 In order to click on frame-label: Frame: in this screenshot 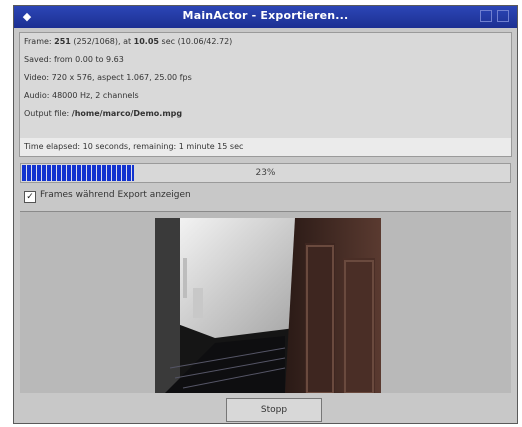, I will do `click(38, 41)`.